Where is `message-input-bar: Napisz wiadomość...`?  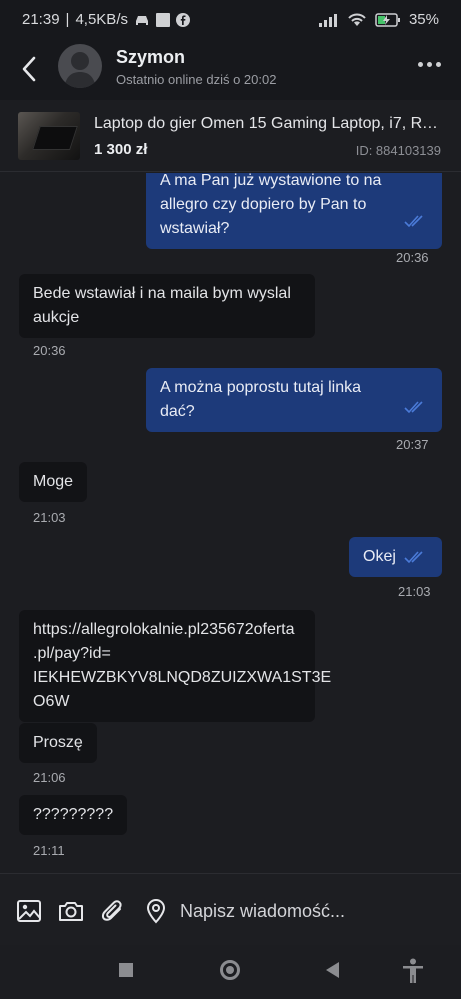
message-input-bar: Napisz wiadomość... is located at coordinates (230, 909).